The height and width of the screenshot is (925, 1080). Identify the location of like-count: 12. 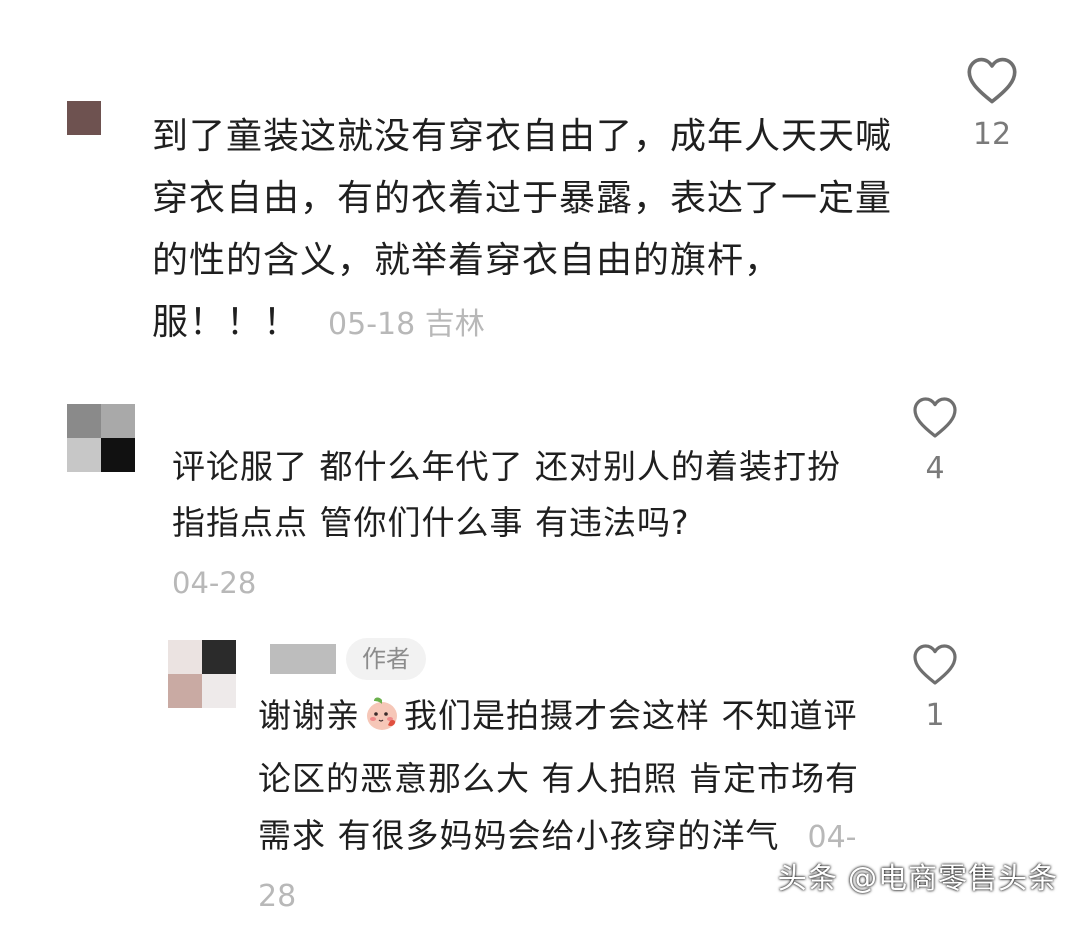
(992, 134).